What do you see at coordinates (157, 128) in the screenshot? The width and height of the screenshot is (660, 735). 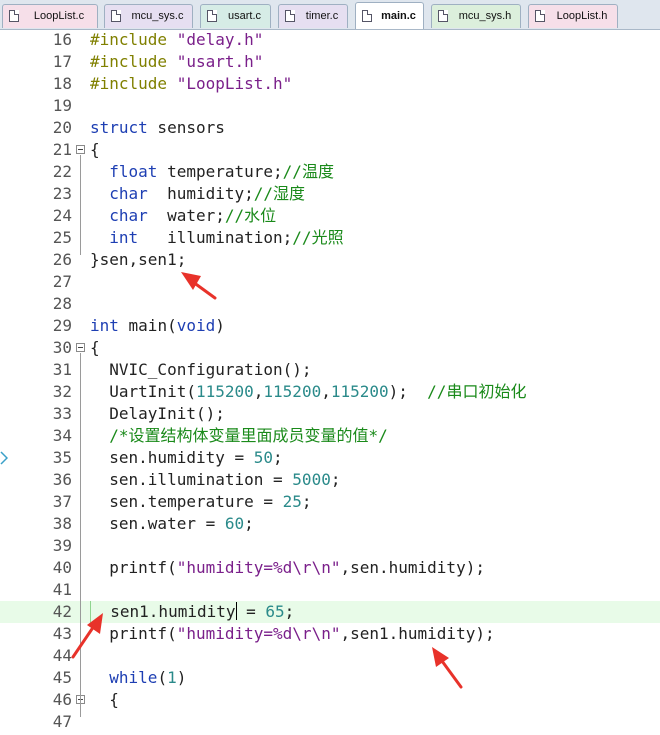 I see `code-text: struct sensors` at bounding box center [157, 128].